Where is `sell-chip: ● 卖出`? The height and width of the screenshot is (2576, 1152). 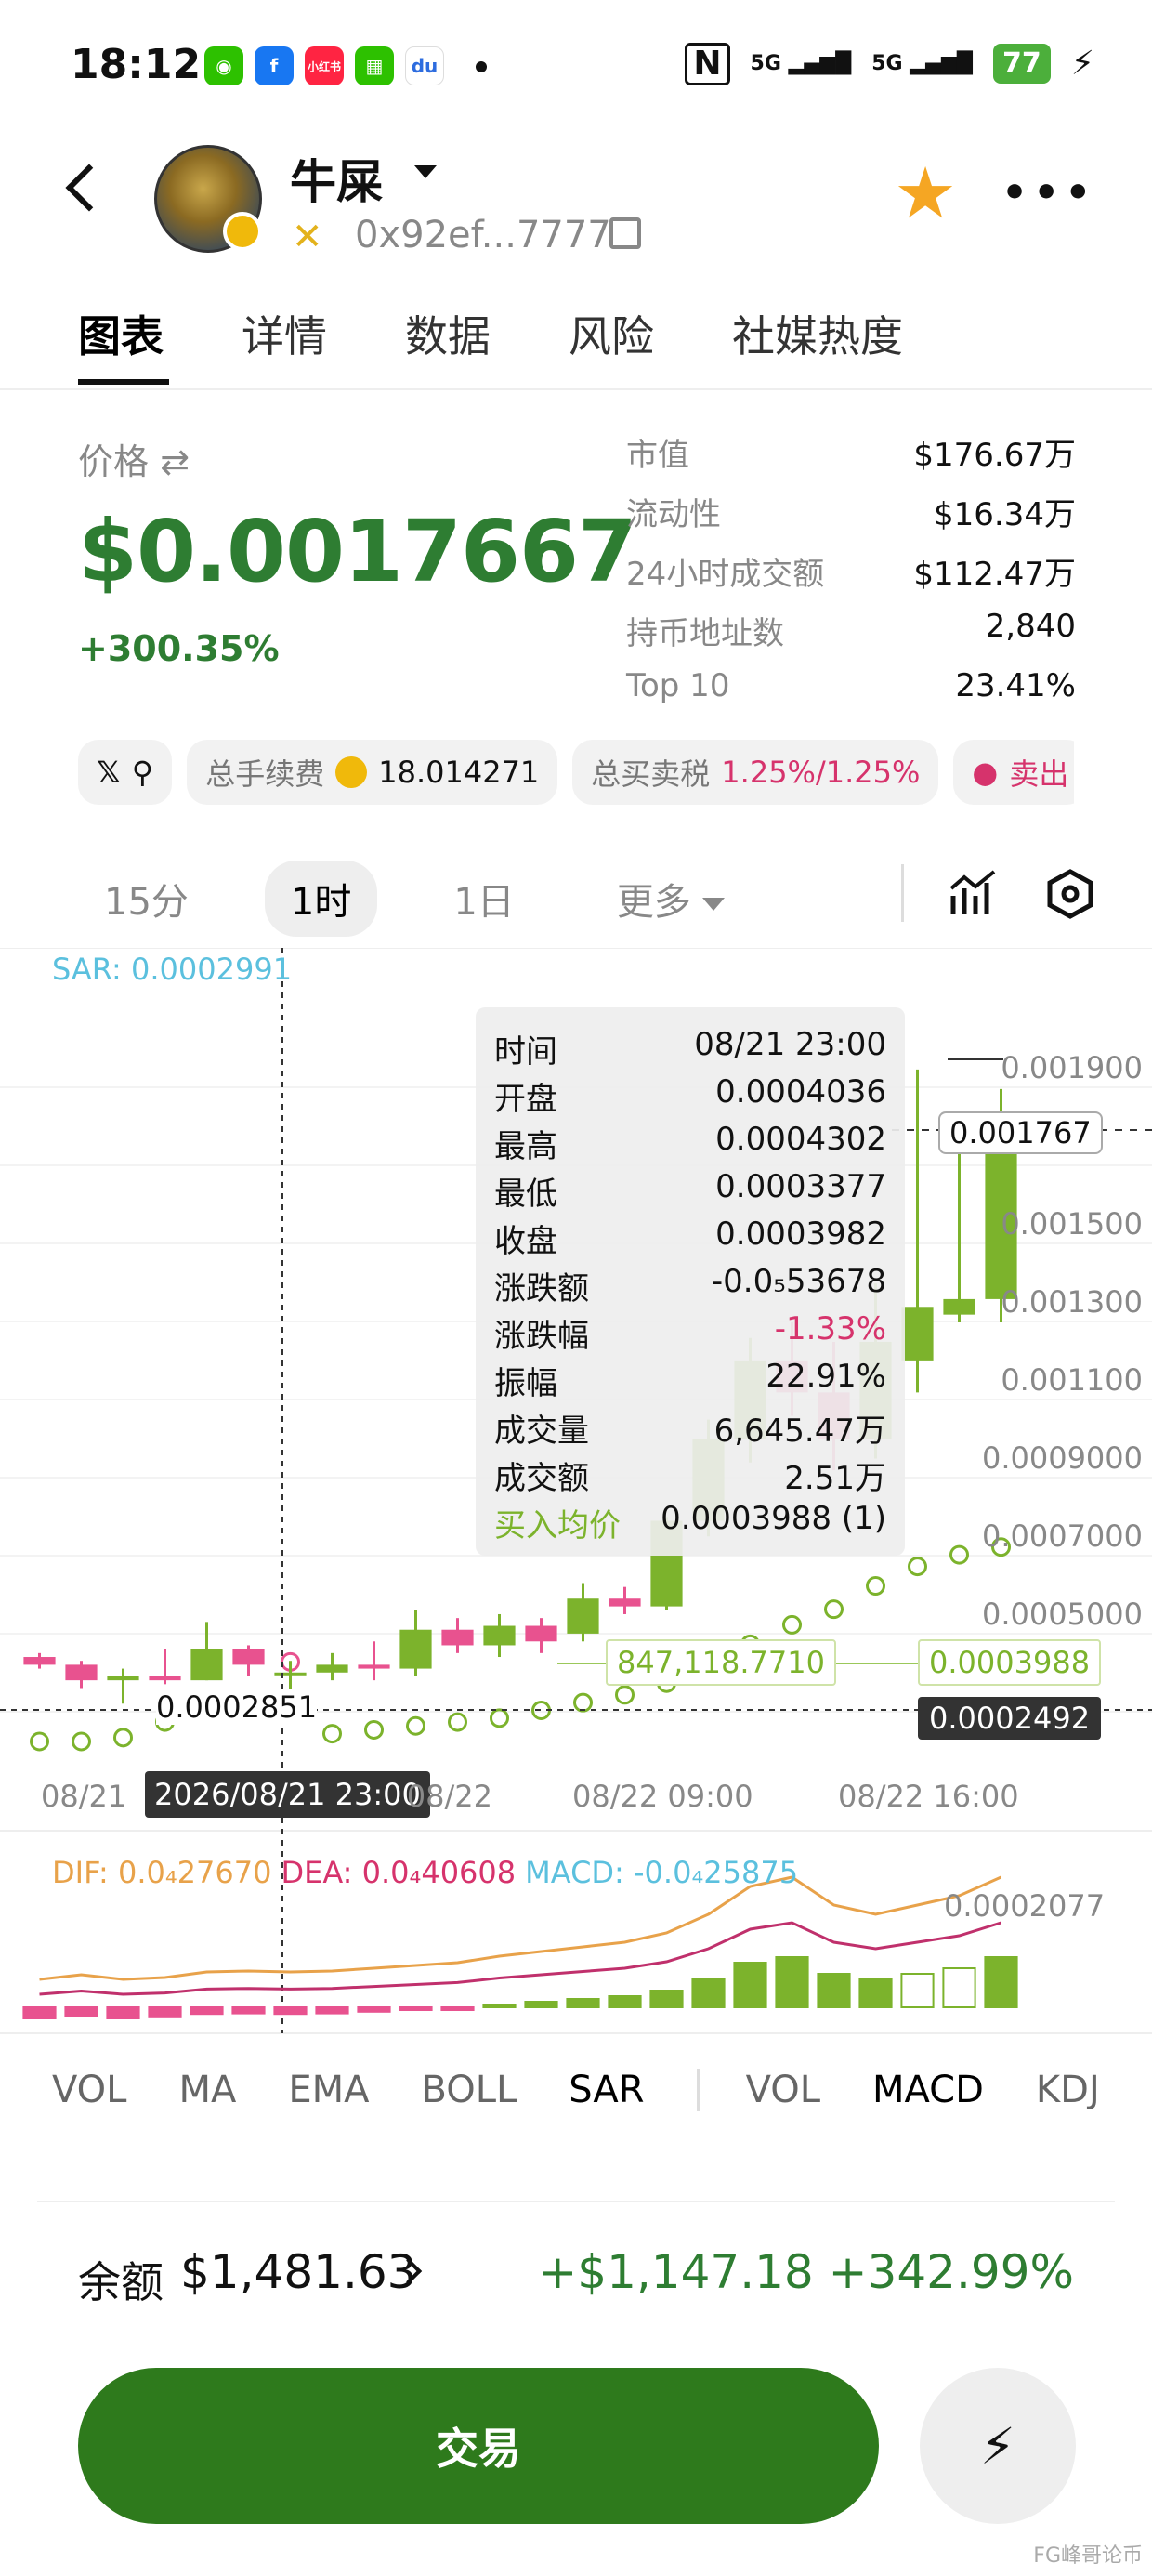 sell-chip: ● 卖出 is located at coordinates (1014, 772).